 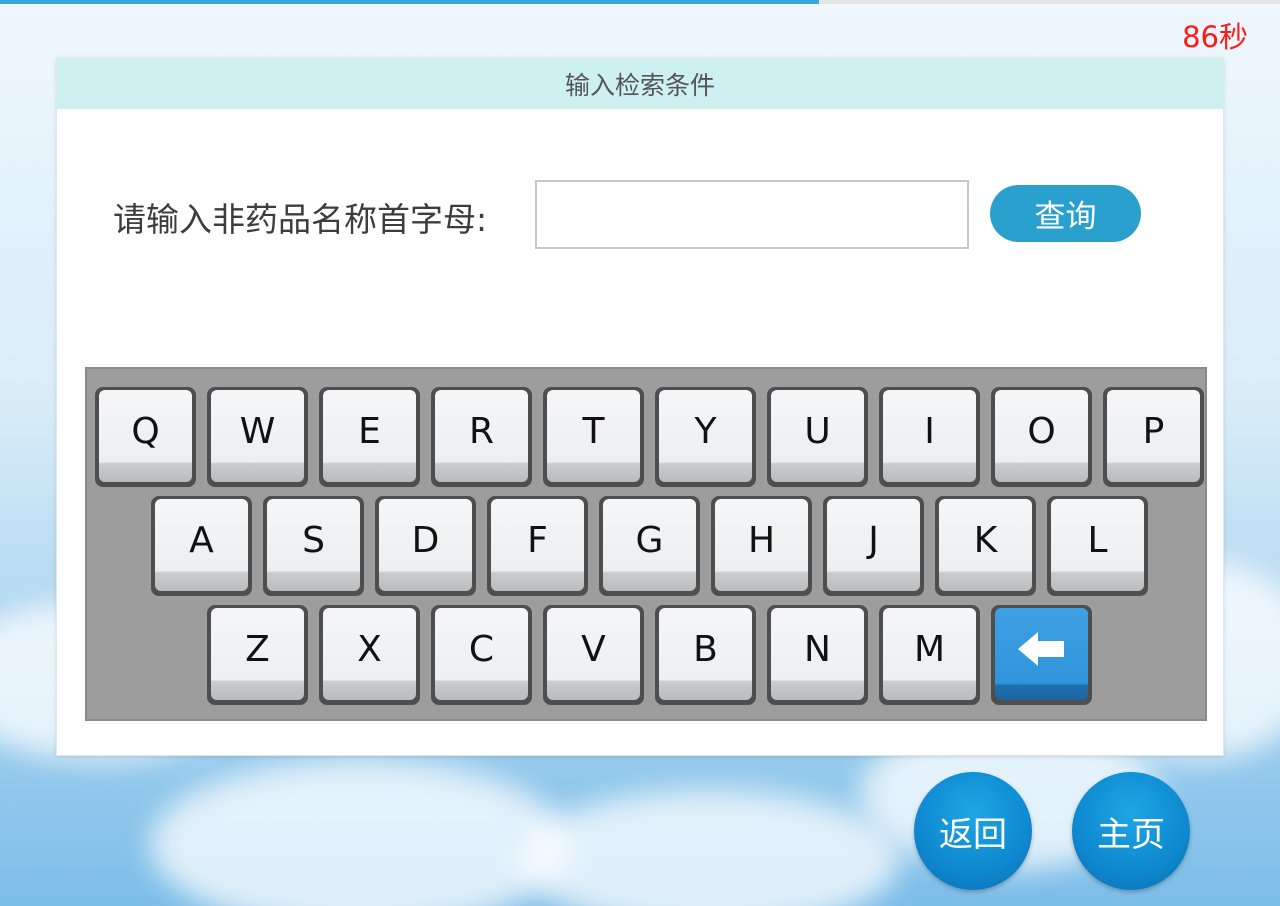 I want to click on key-label: L, so click(x=1097, y=545).